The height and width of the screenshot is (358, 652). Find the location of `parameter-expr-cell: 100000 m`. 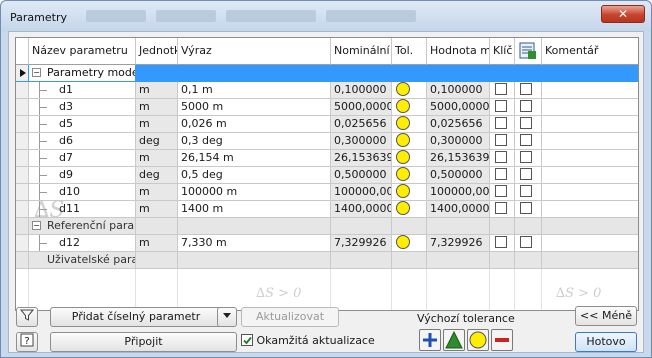

parameter-expr-cell: 100000 m is located at coordinates (254, 192).